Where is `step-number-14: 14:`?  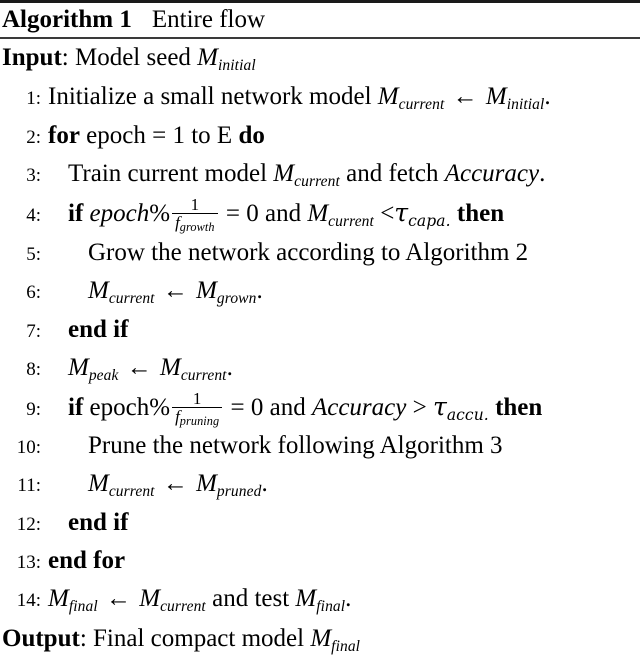 step-number-14: 14: is located at coordinates (28, 600).